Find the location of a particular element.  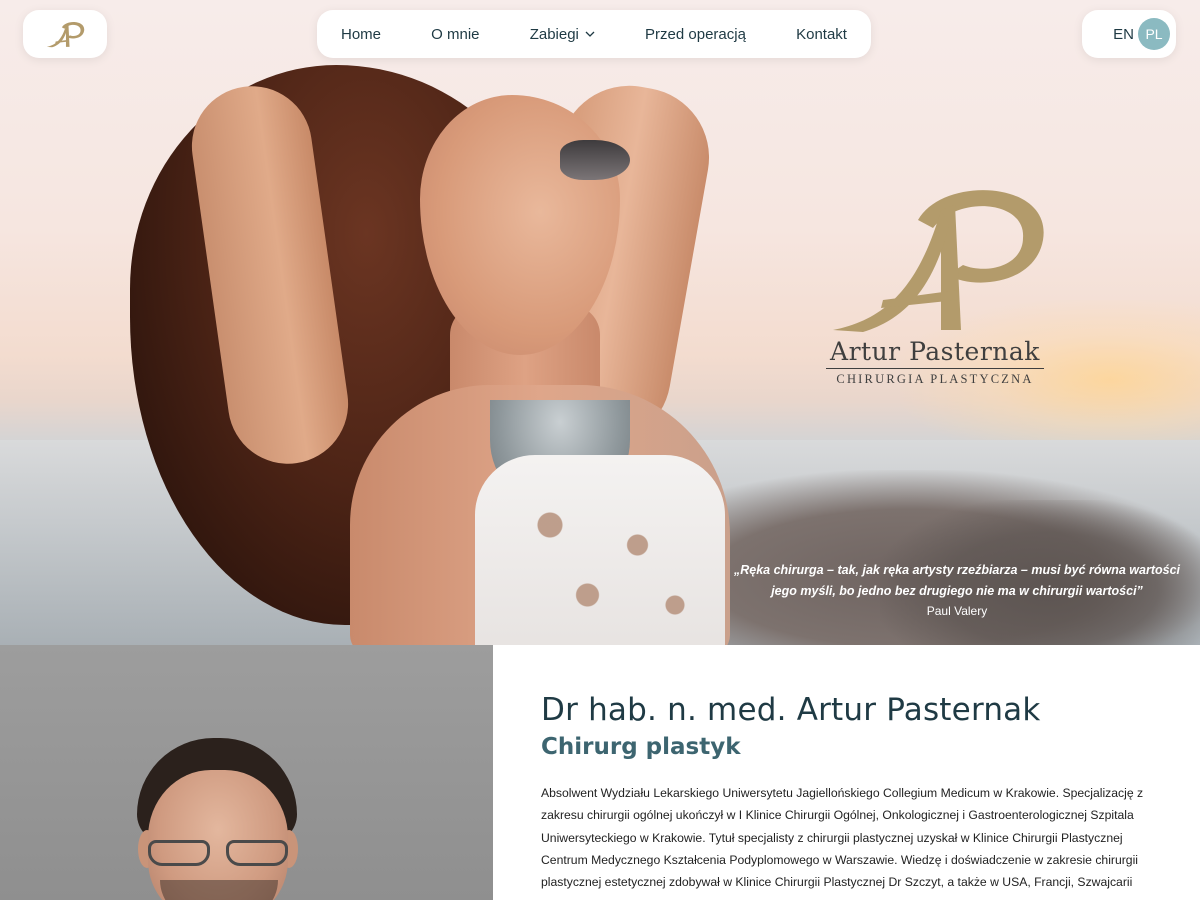

nav-item-o-mnie: O mnie is located at coordinates (455, 34).